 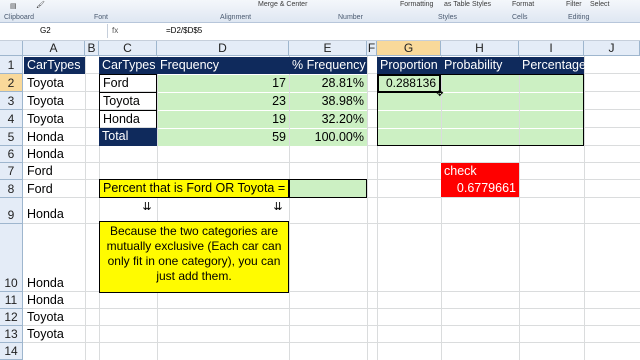 I want to click on format-painter-icon: 🖌, so click(x=40, y=5).